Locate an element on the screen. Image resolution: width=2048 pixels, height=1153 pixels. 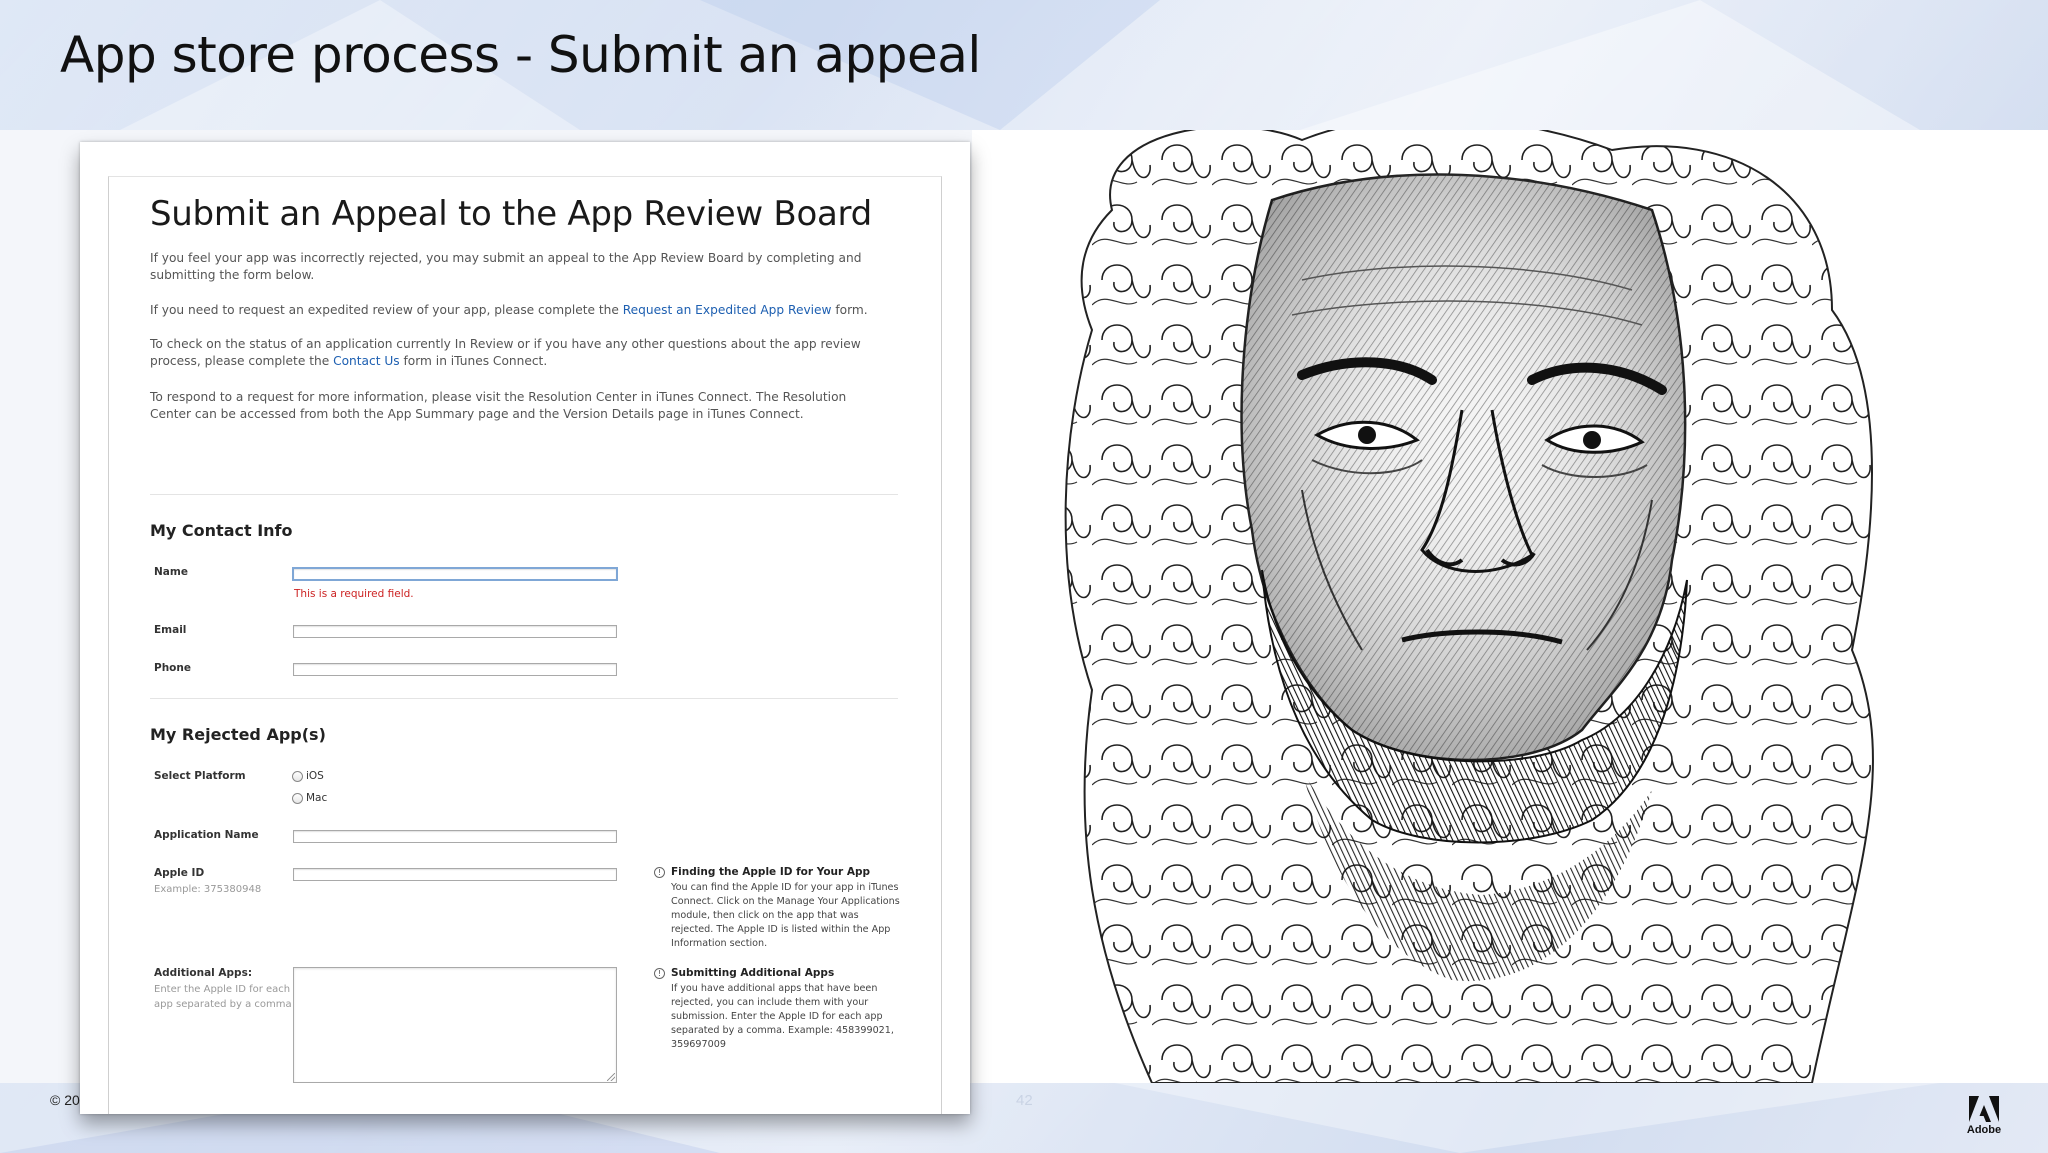
additional-apps-label: Additional Apps: is located at coordinates (203, 973).